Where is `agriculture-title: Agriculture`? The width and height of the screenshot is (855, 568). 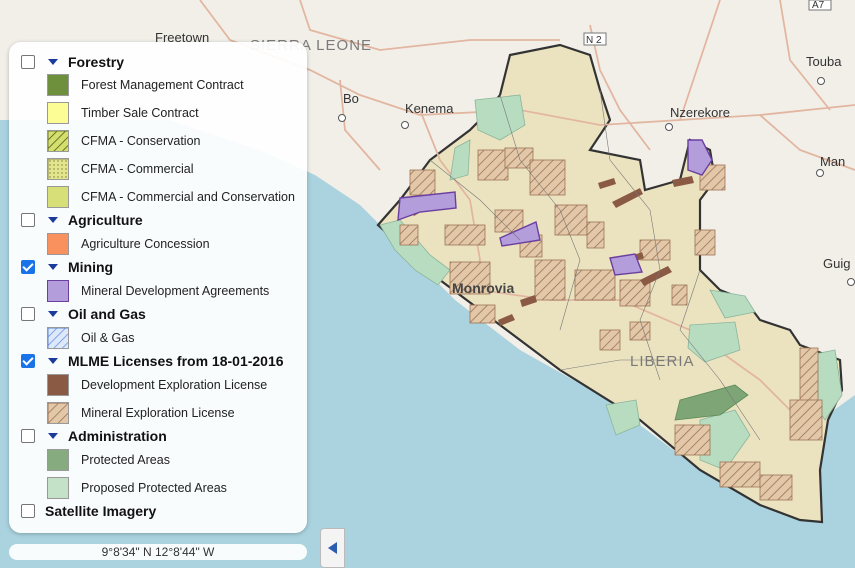
agriculture-title: Agriculture is located at coordinates (105, 220).